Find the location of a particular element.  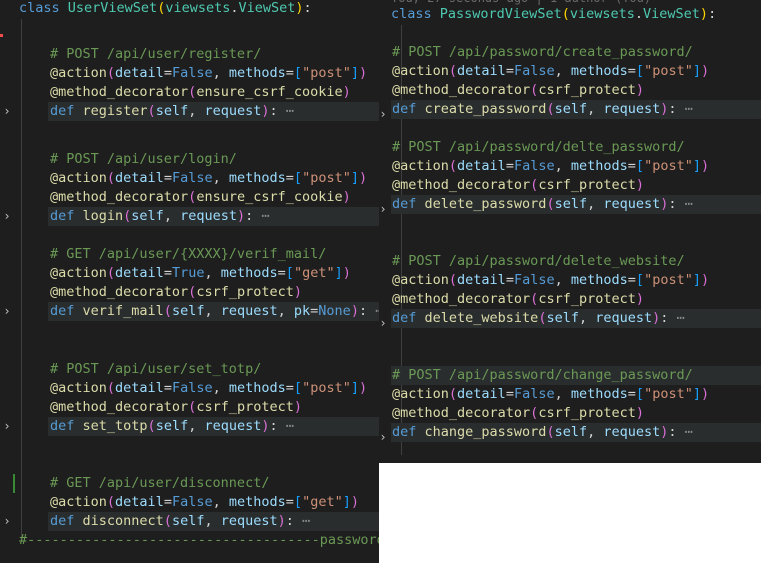

function-definition-line: def register(self, request): ⋯ is located at coordinates (172, 111).